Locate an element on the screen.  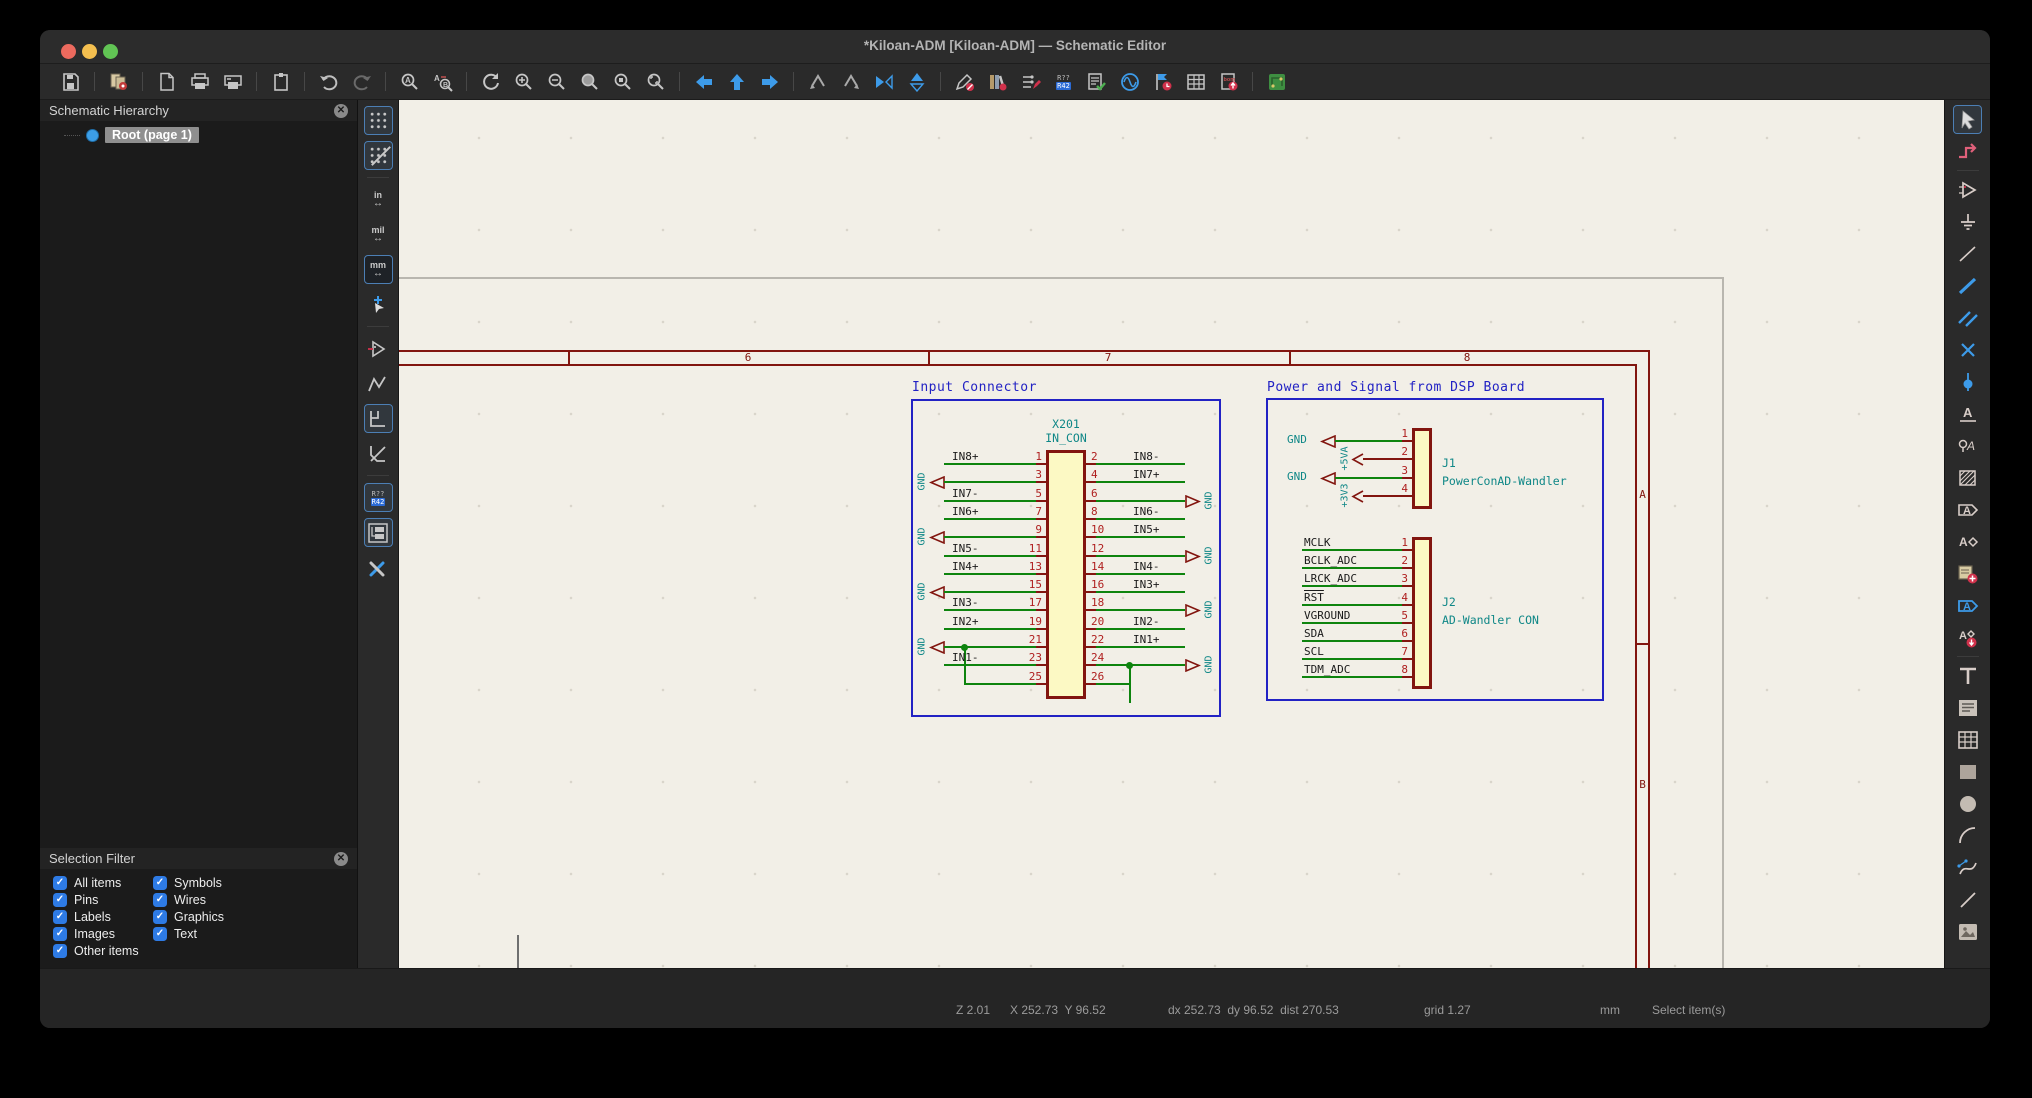
add-wire-icon is located at coordinates (1967, 253).